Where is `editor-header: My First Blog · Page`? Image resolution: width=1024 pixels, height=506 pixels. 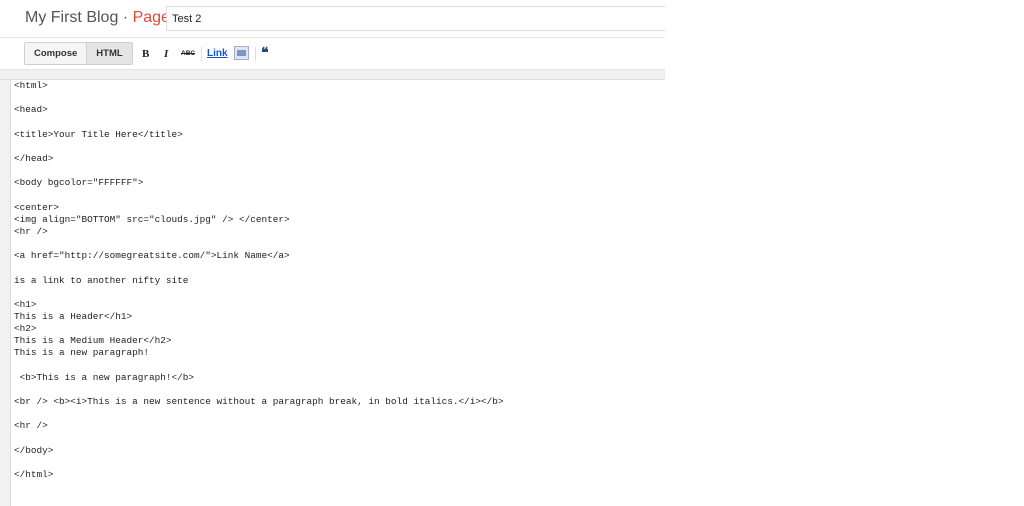 editor-header: My First Blog · Page is located at coordinates (332, 19).